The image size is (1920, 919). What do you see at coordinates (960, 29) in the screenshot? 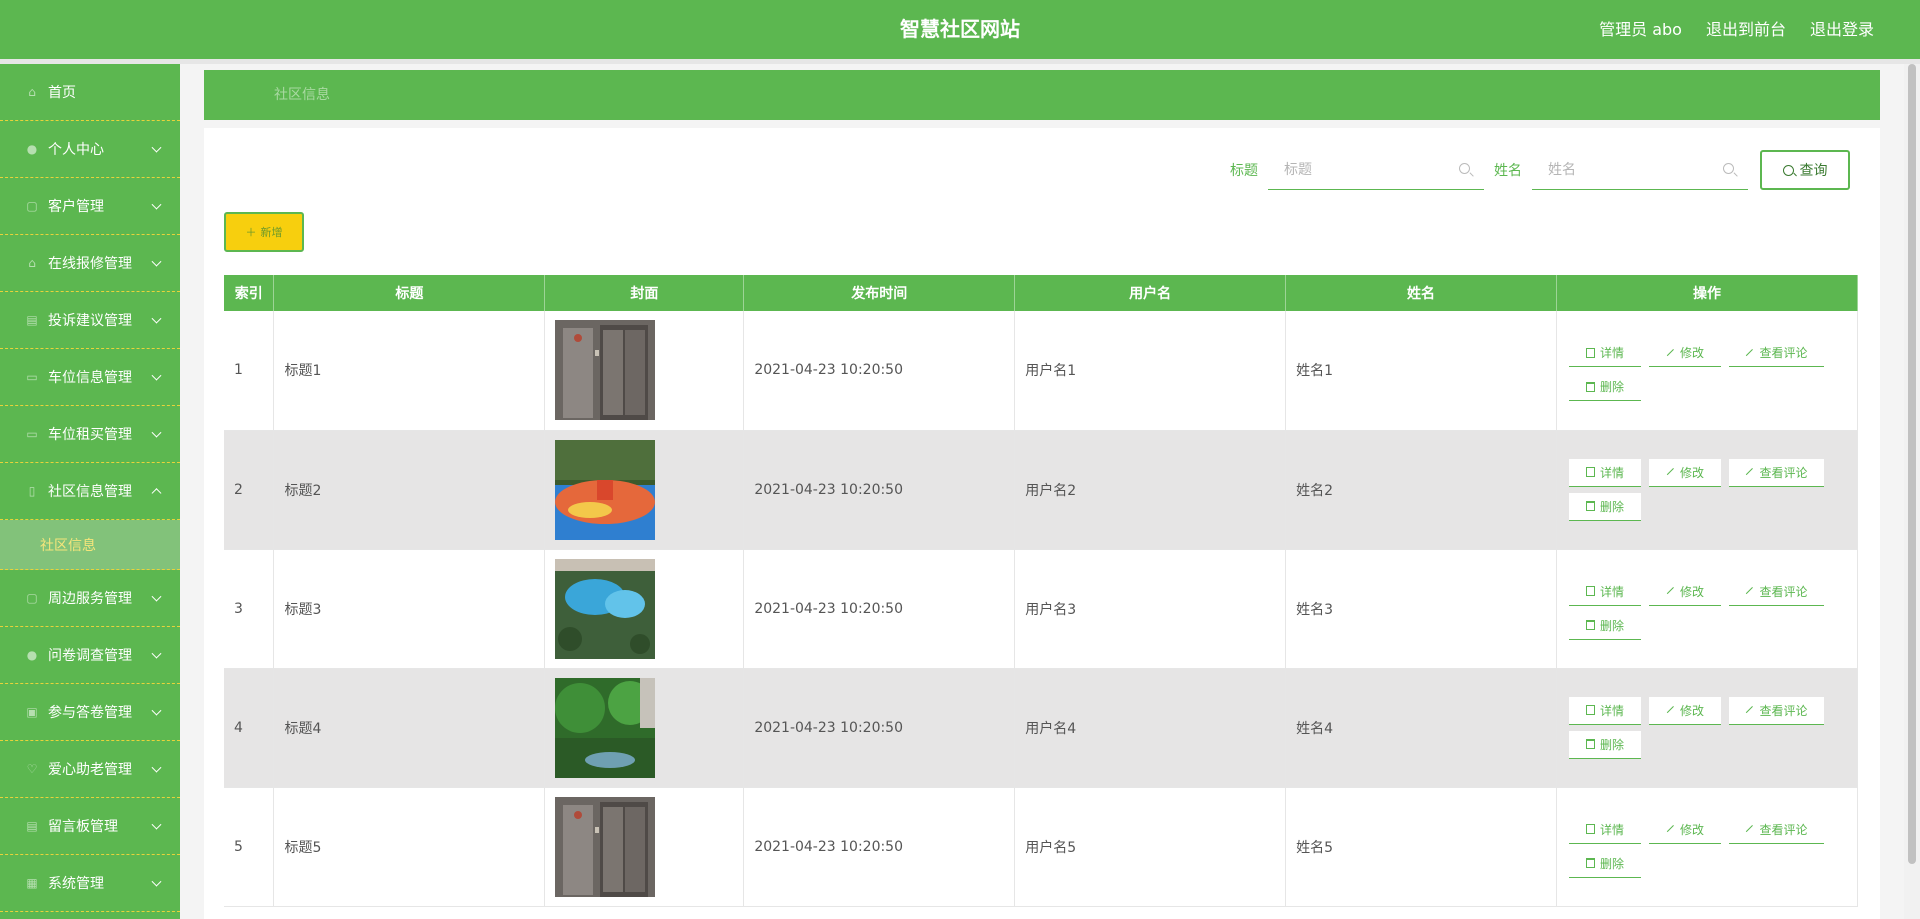
I see `top-header: 智慧社区网站 管理员 abo 退出到前台 退出登录` at bounding box center [960, 29].